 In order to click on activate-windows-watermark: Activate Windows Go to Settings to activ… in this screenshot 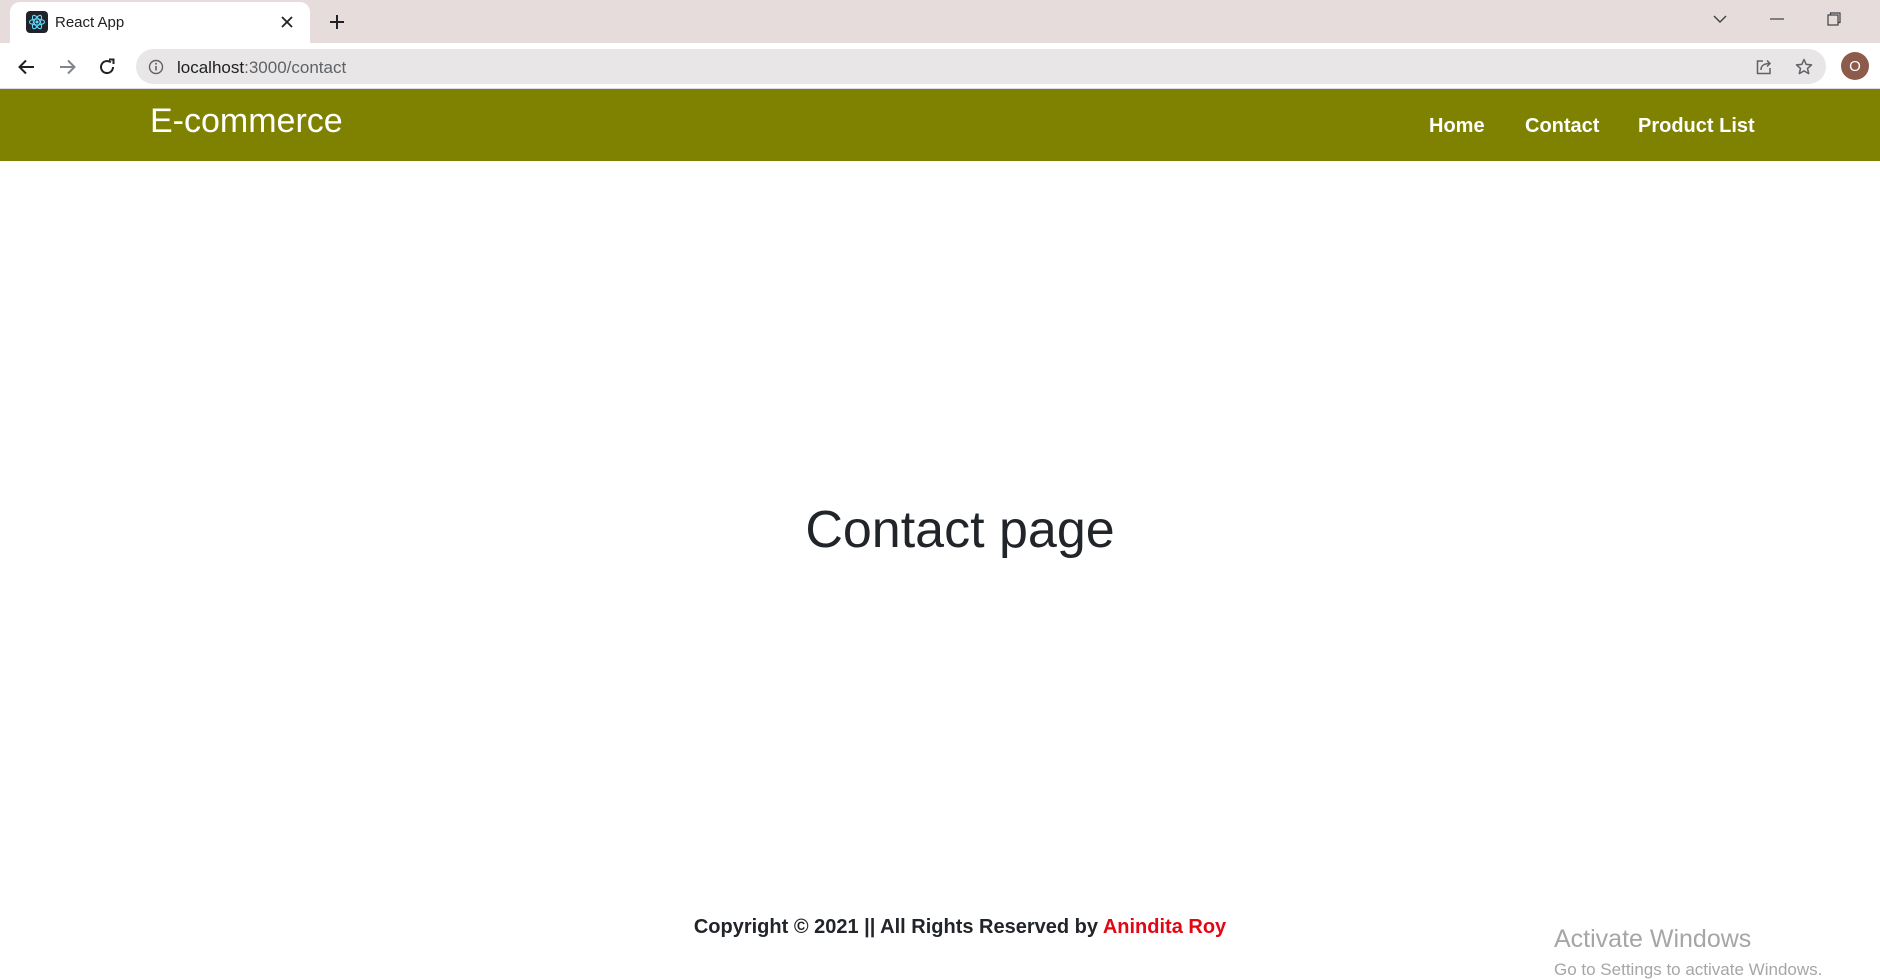, I will do `click(1688, 952)`.